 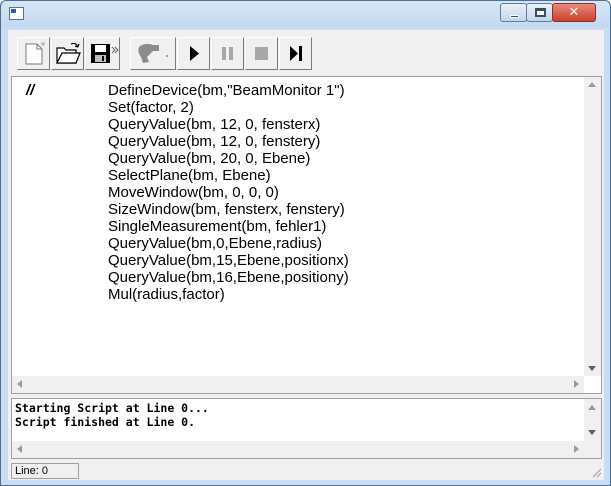 What do you see at coordinates (300, 107) in the screenshot?
I see `code-line: Set(factor, 2)` at bounding box center [300, 107].